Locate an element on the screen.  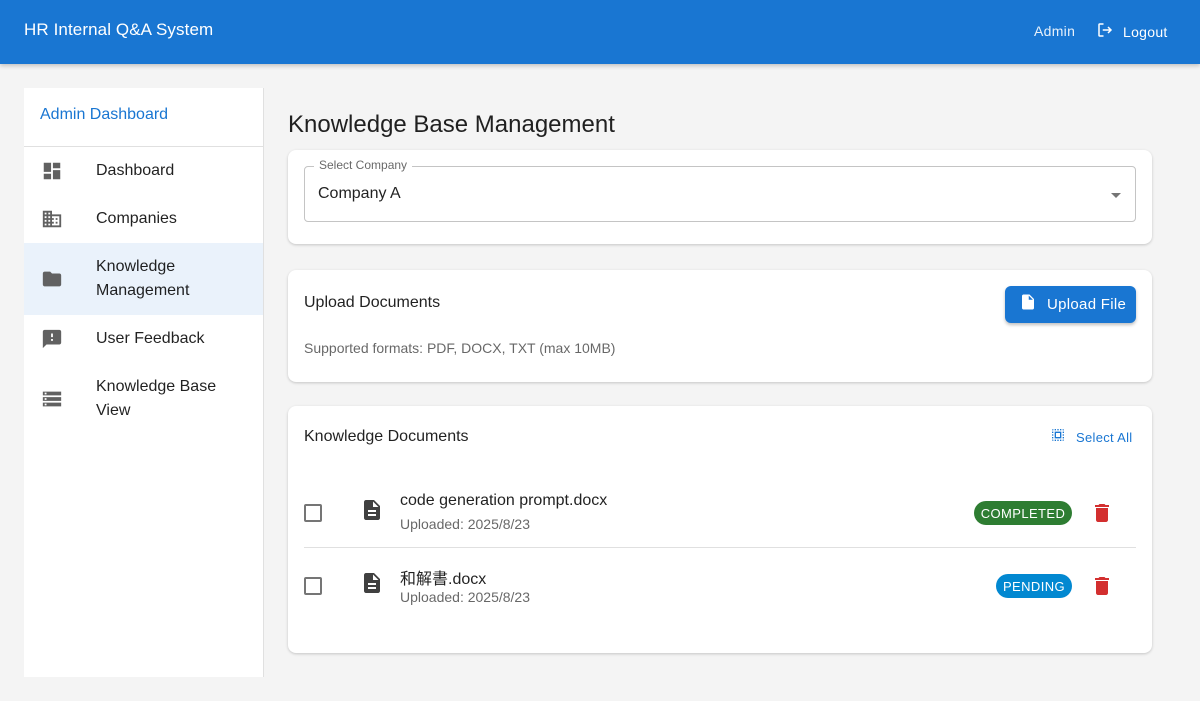
upload-file-icon is located at coordinates (1028, 304).